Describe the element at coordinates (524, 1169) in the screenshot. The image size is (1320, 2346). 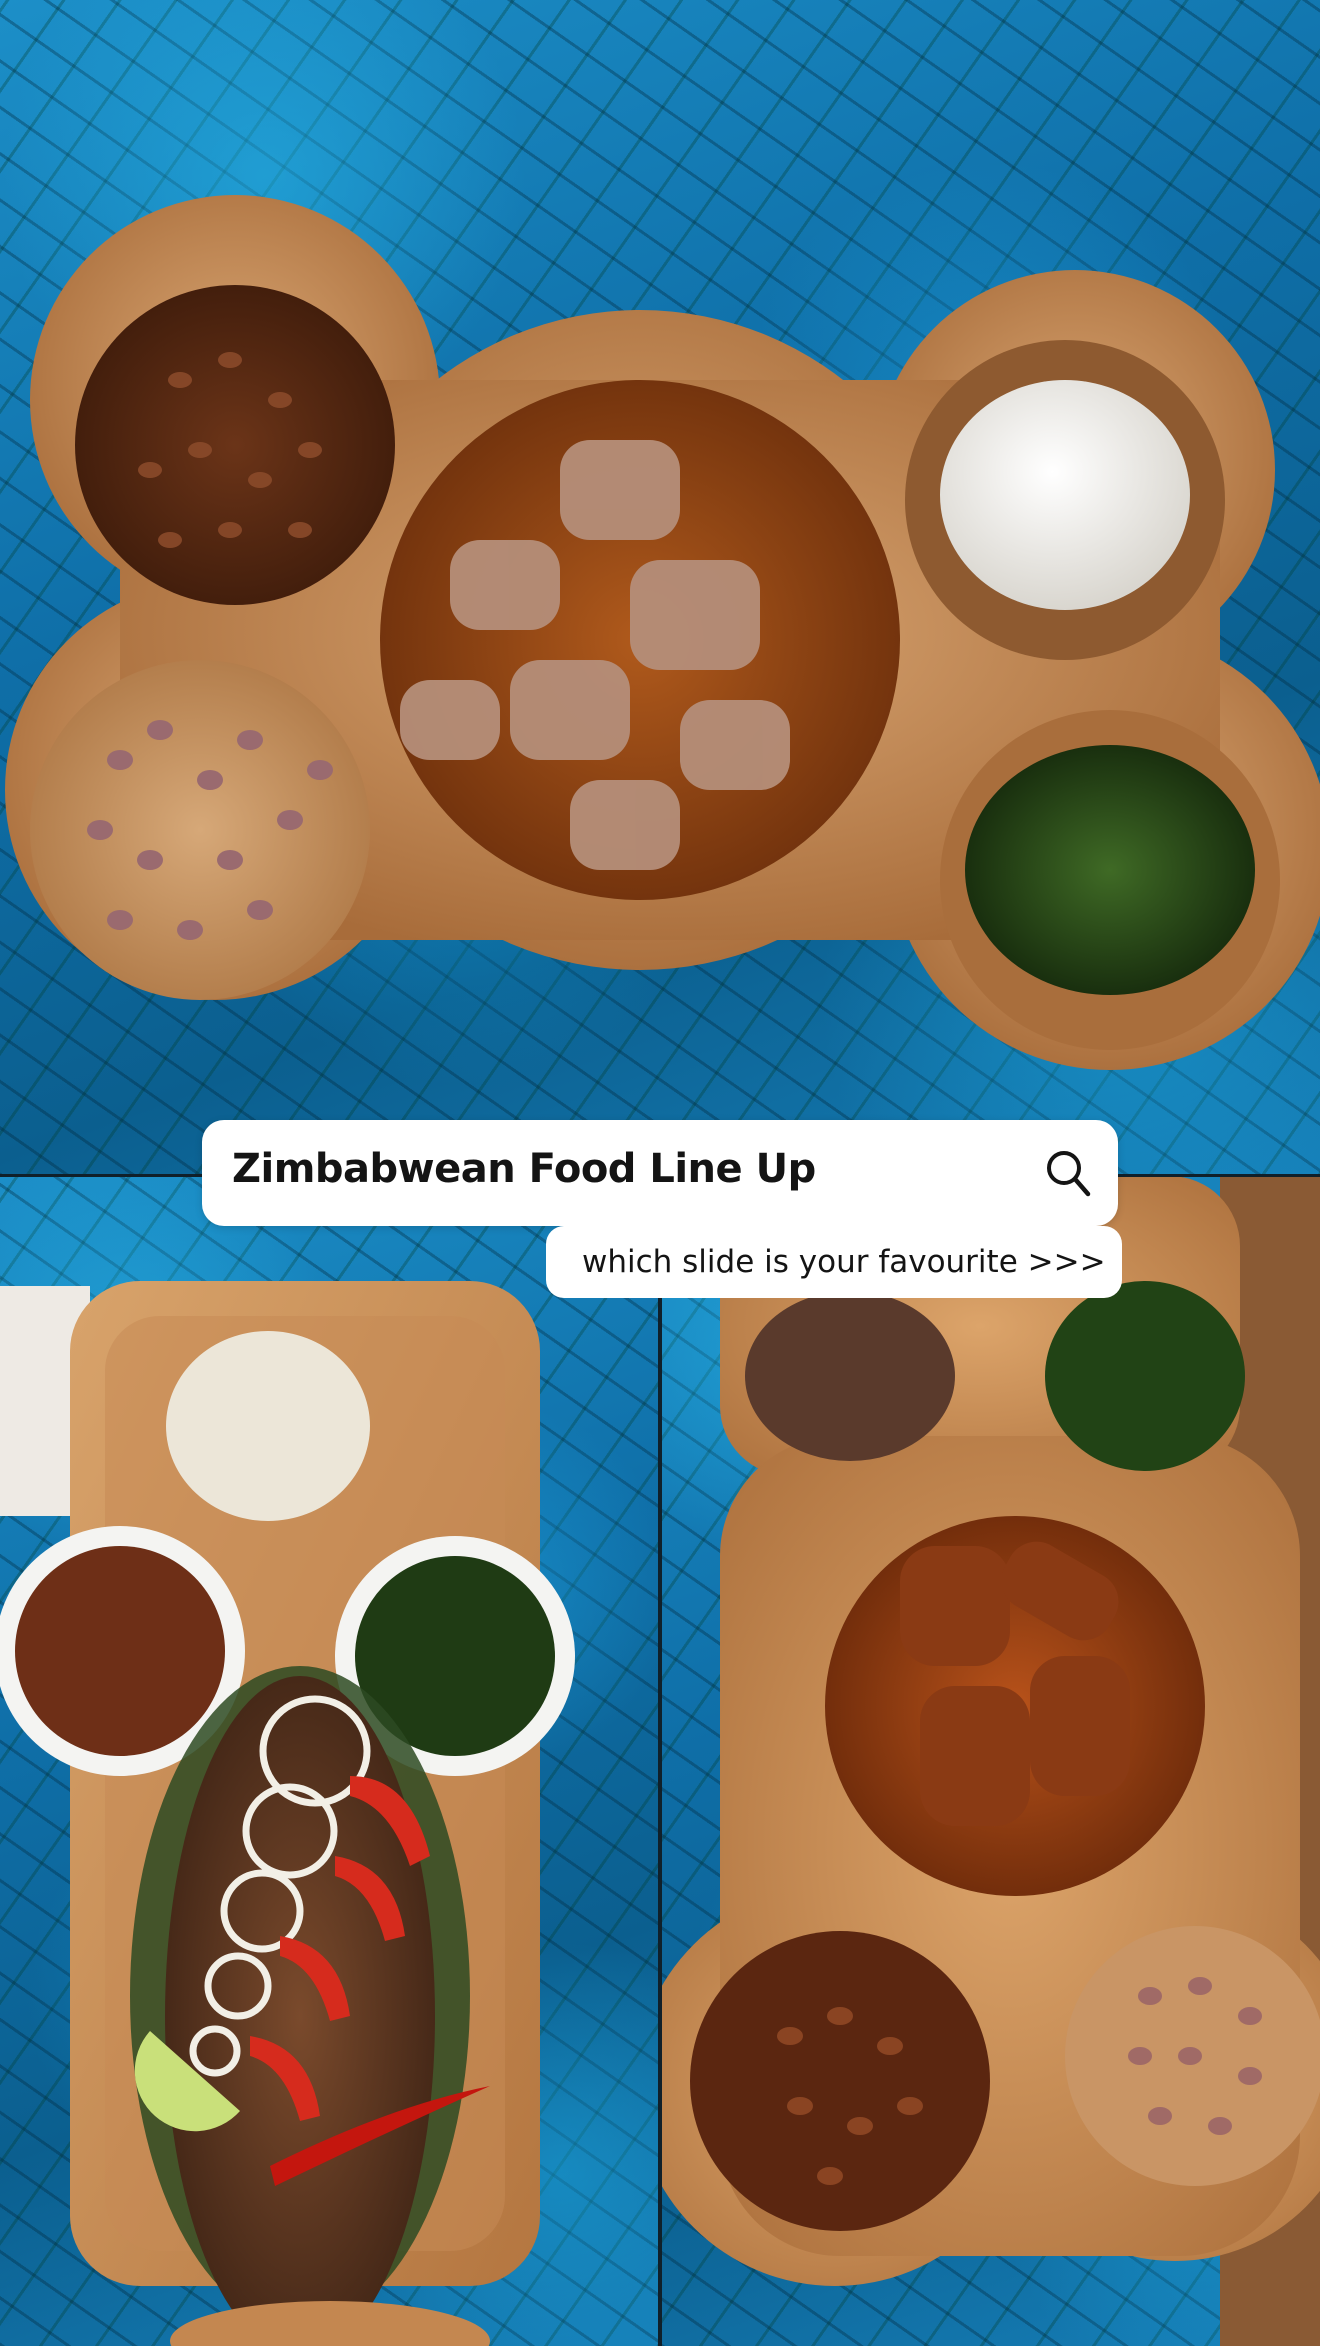
I see `search-title: Zimbabwean Food Line Up` at that location.